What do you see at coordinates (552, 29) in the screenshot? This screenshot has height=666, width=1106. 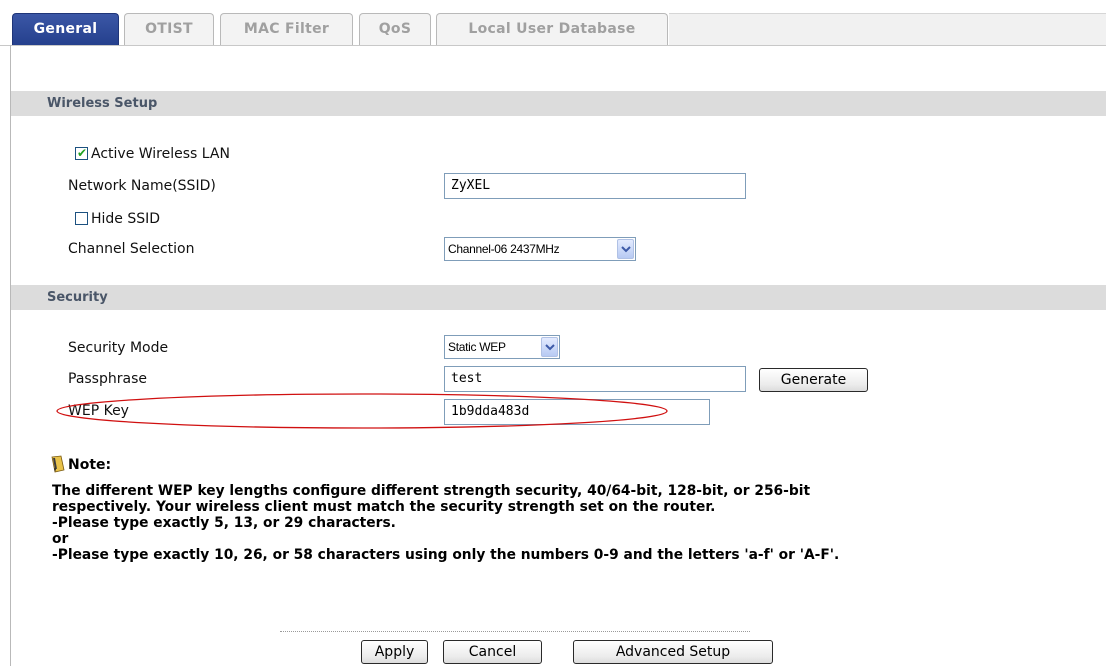 I see `tab-local-user-database: Local User Database` at bounding box center [552, 29].